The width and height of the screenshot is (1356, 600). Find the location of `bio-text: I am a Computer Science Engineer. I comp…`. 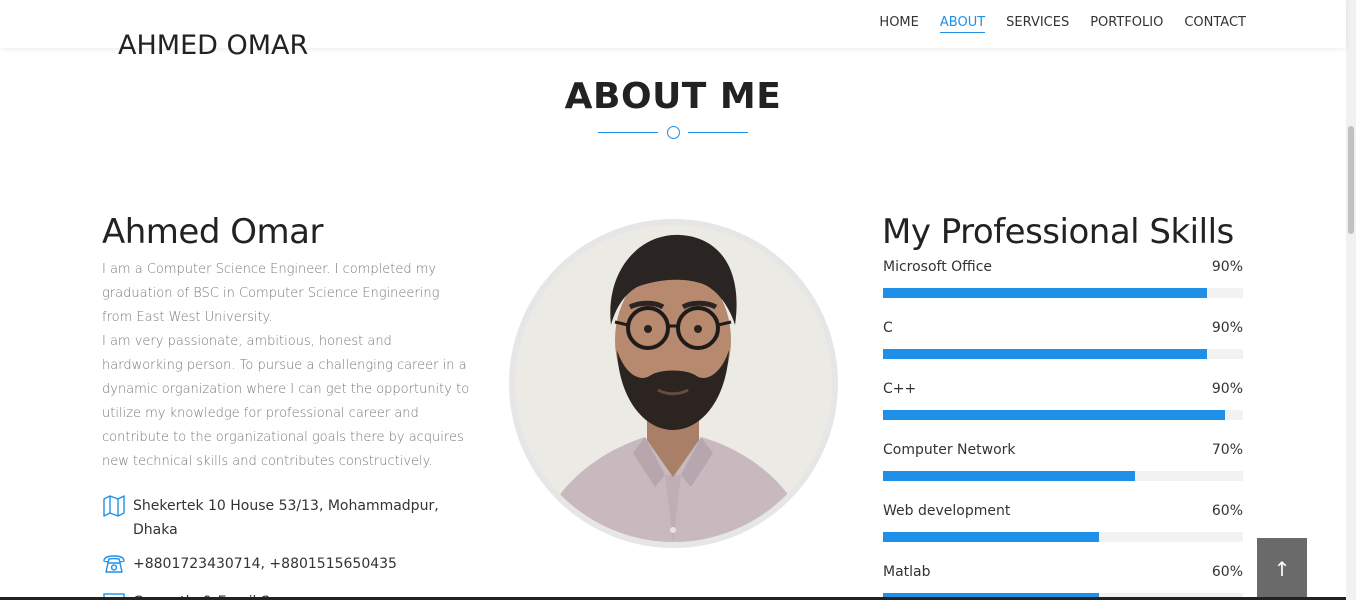

bio-text: I am a Computer Science Engineer. I comp… is located at coordinates (286, 366).